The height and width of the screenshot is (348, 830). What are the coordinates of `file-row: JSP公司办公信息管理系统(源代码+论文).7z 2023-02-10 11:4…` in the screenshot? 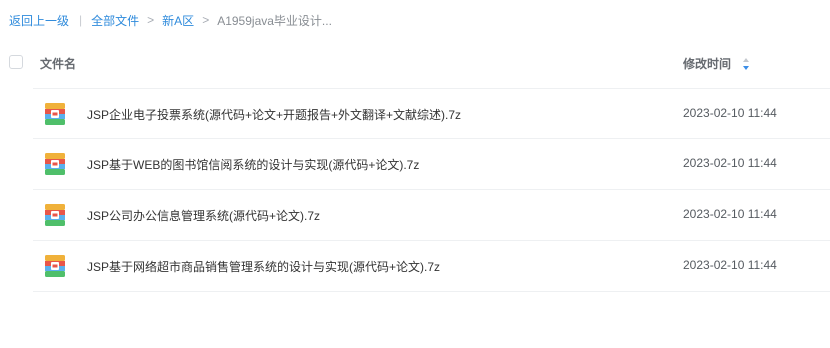 It's located at (431, 215).